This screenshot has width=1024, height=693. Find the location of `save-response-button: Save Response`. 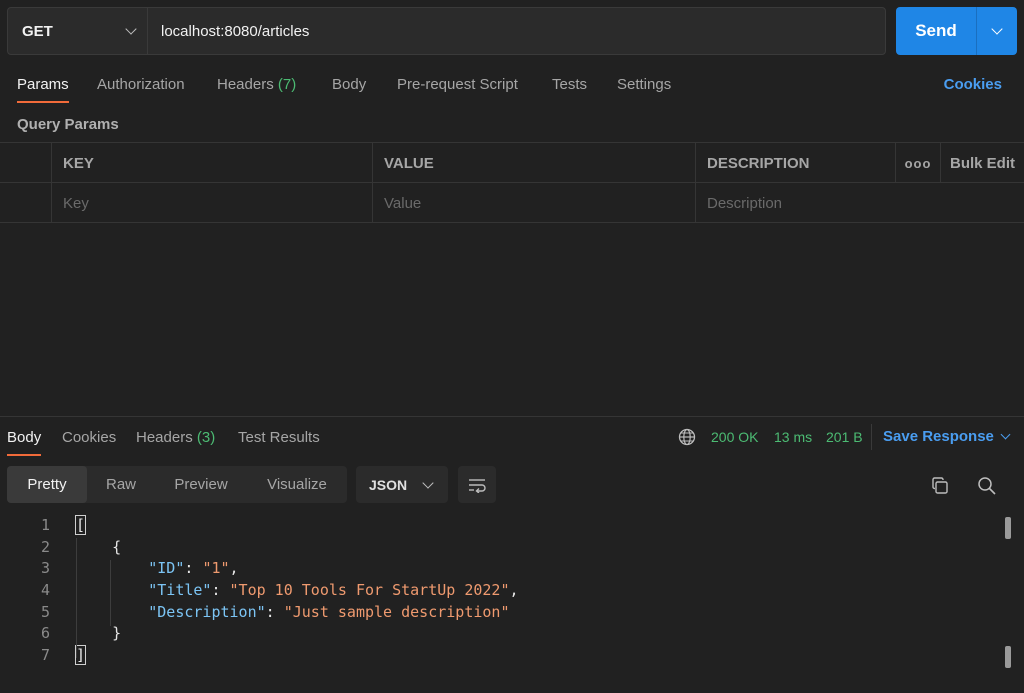

save-response-button: Save Response is located at coordinates (947, 436).